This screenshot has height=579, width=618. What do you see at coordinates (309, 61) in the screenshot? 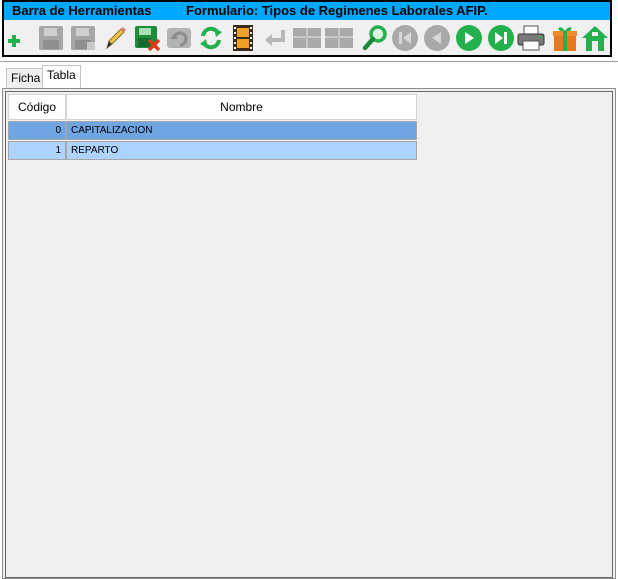
I see `toolbar-separator` at bounding box center [309, 61].